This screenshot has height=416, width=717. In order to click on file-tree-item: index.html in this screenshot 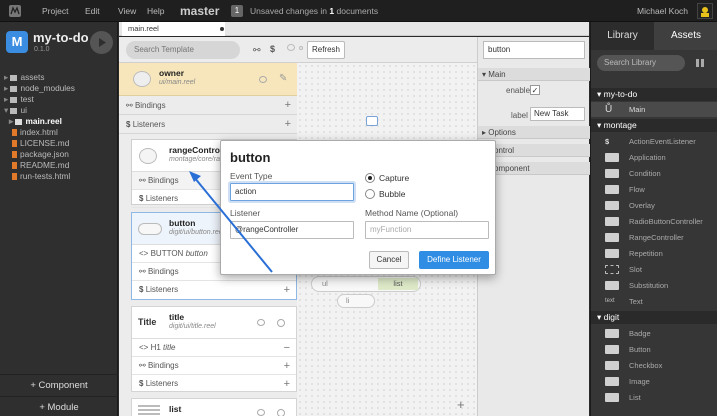, I will do `click(35, 132)`.